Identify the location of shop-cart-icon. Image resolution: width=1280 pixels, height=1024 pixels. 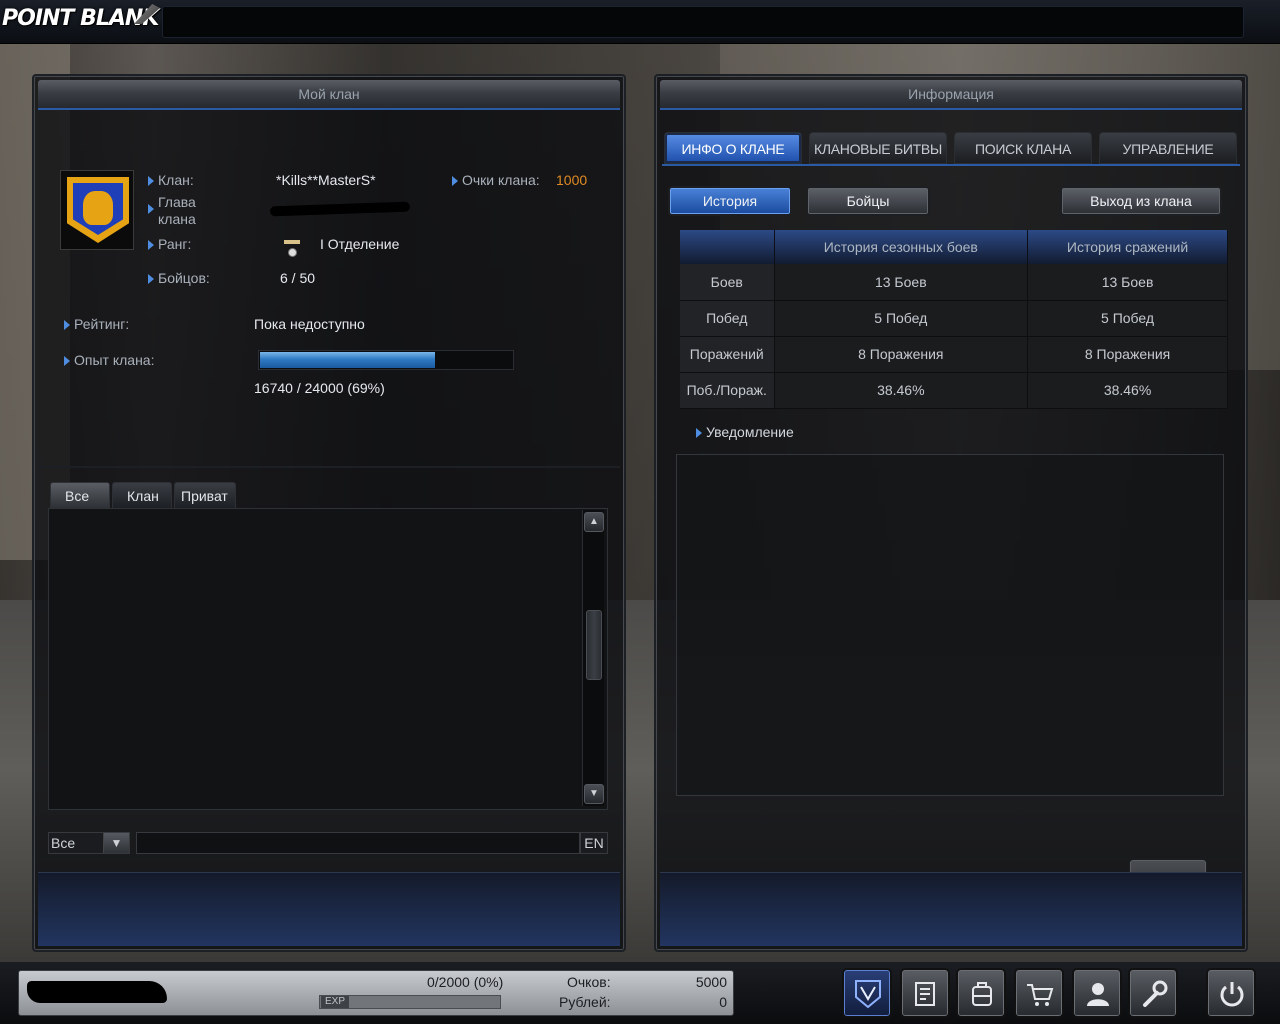
(1040, 995).